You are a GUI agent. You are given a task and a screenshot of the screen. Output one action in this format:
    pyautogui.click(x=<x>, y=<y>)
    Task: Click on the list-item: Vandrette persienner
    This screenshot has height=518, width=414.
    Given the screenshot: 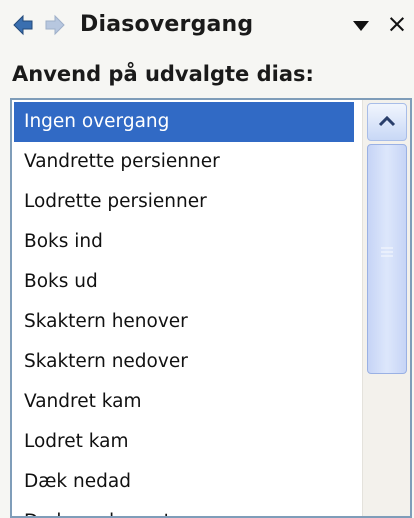 What is the action you would take?
    pyautogui.click(x=184, y=162)
    